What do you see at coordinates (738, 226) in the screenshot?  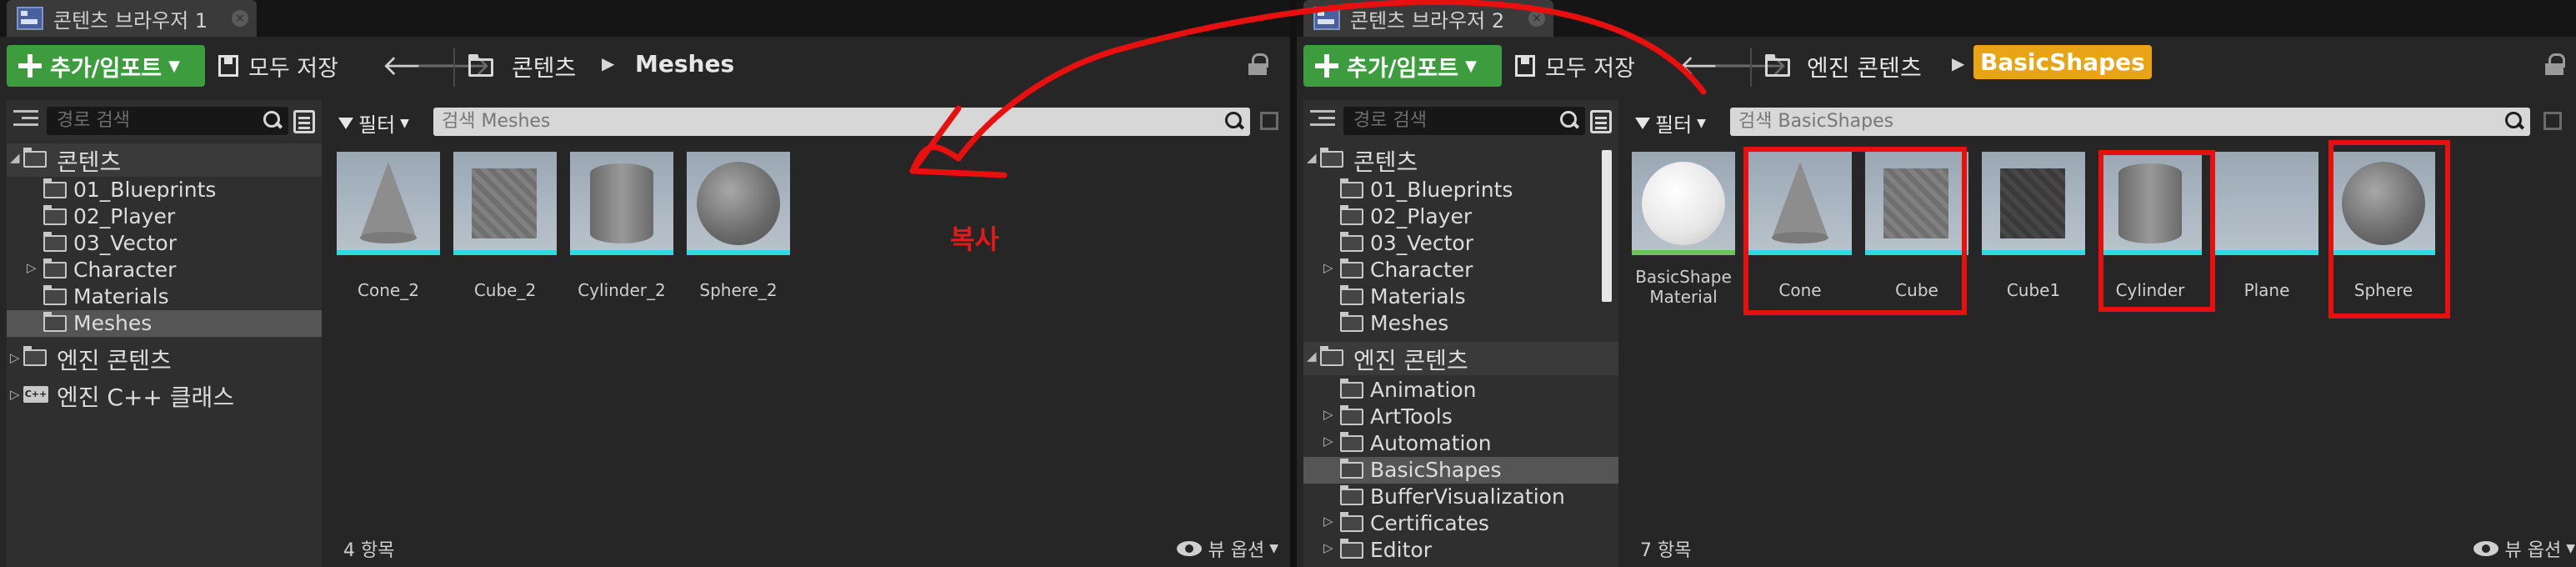 I see `asset-tile: Sphere_2` at bounding box center [738, 226].